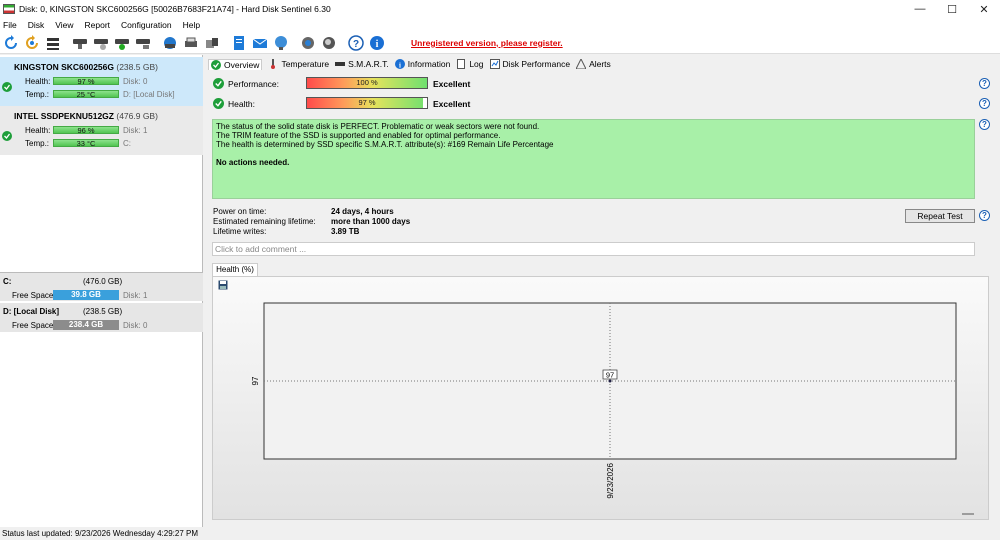  What do you see at coordinates (146, 25) in the screenshot?
I see `menu-configuration: Configuration` at bounding box center [146, 25].